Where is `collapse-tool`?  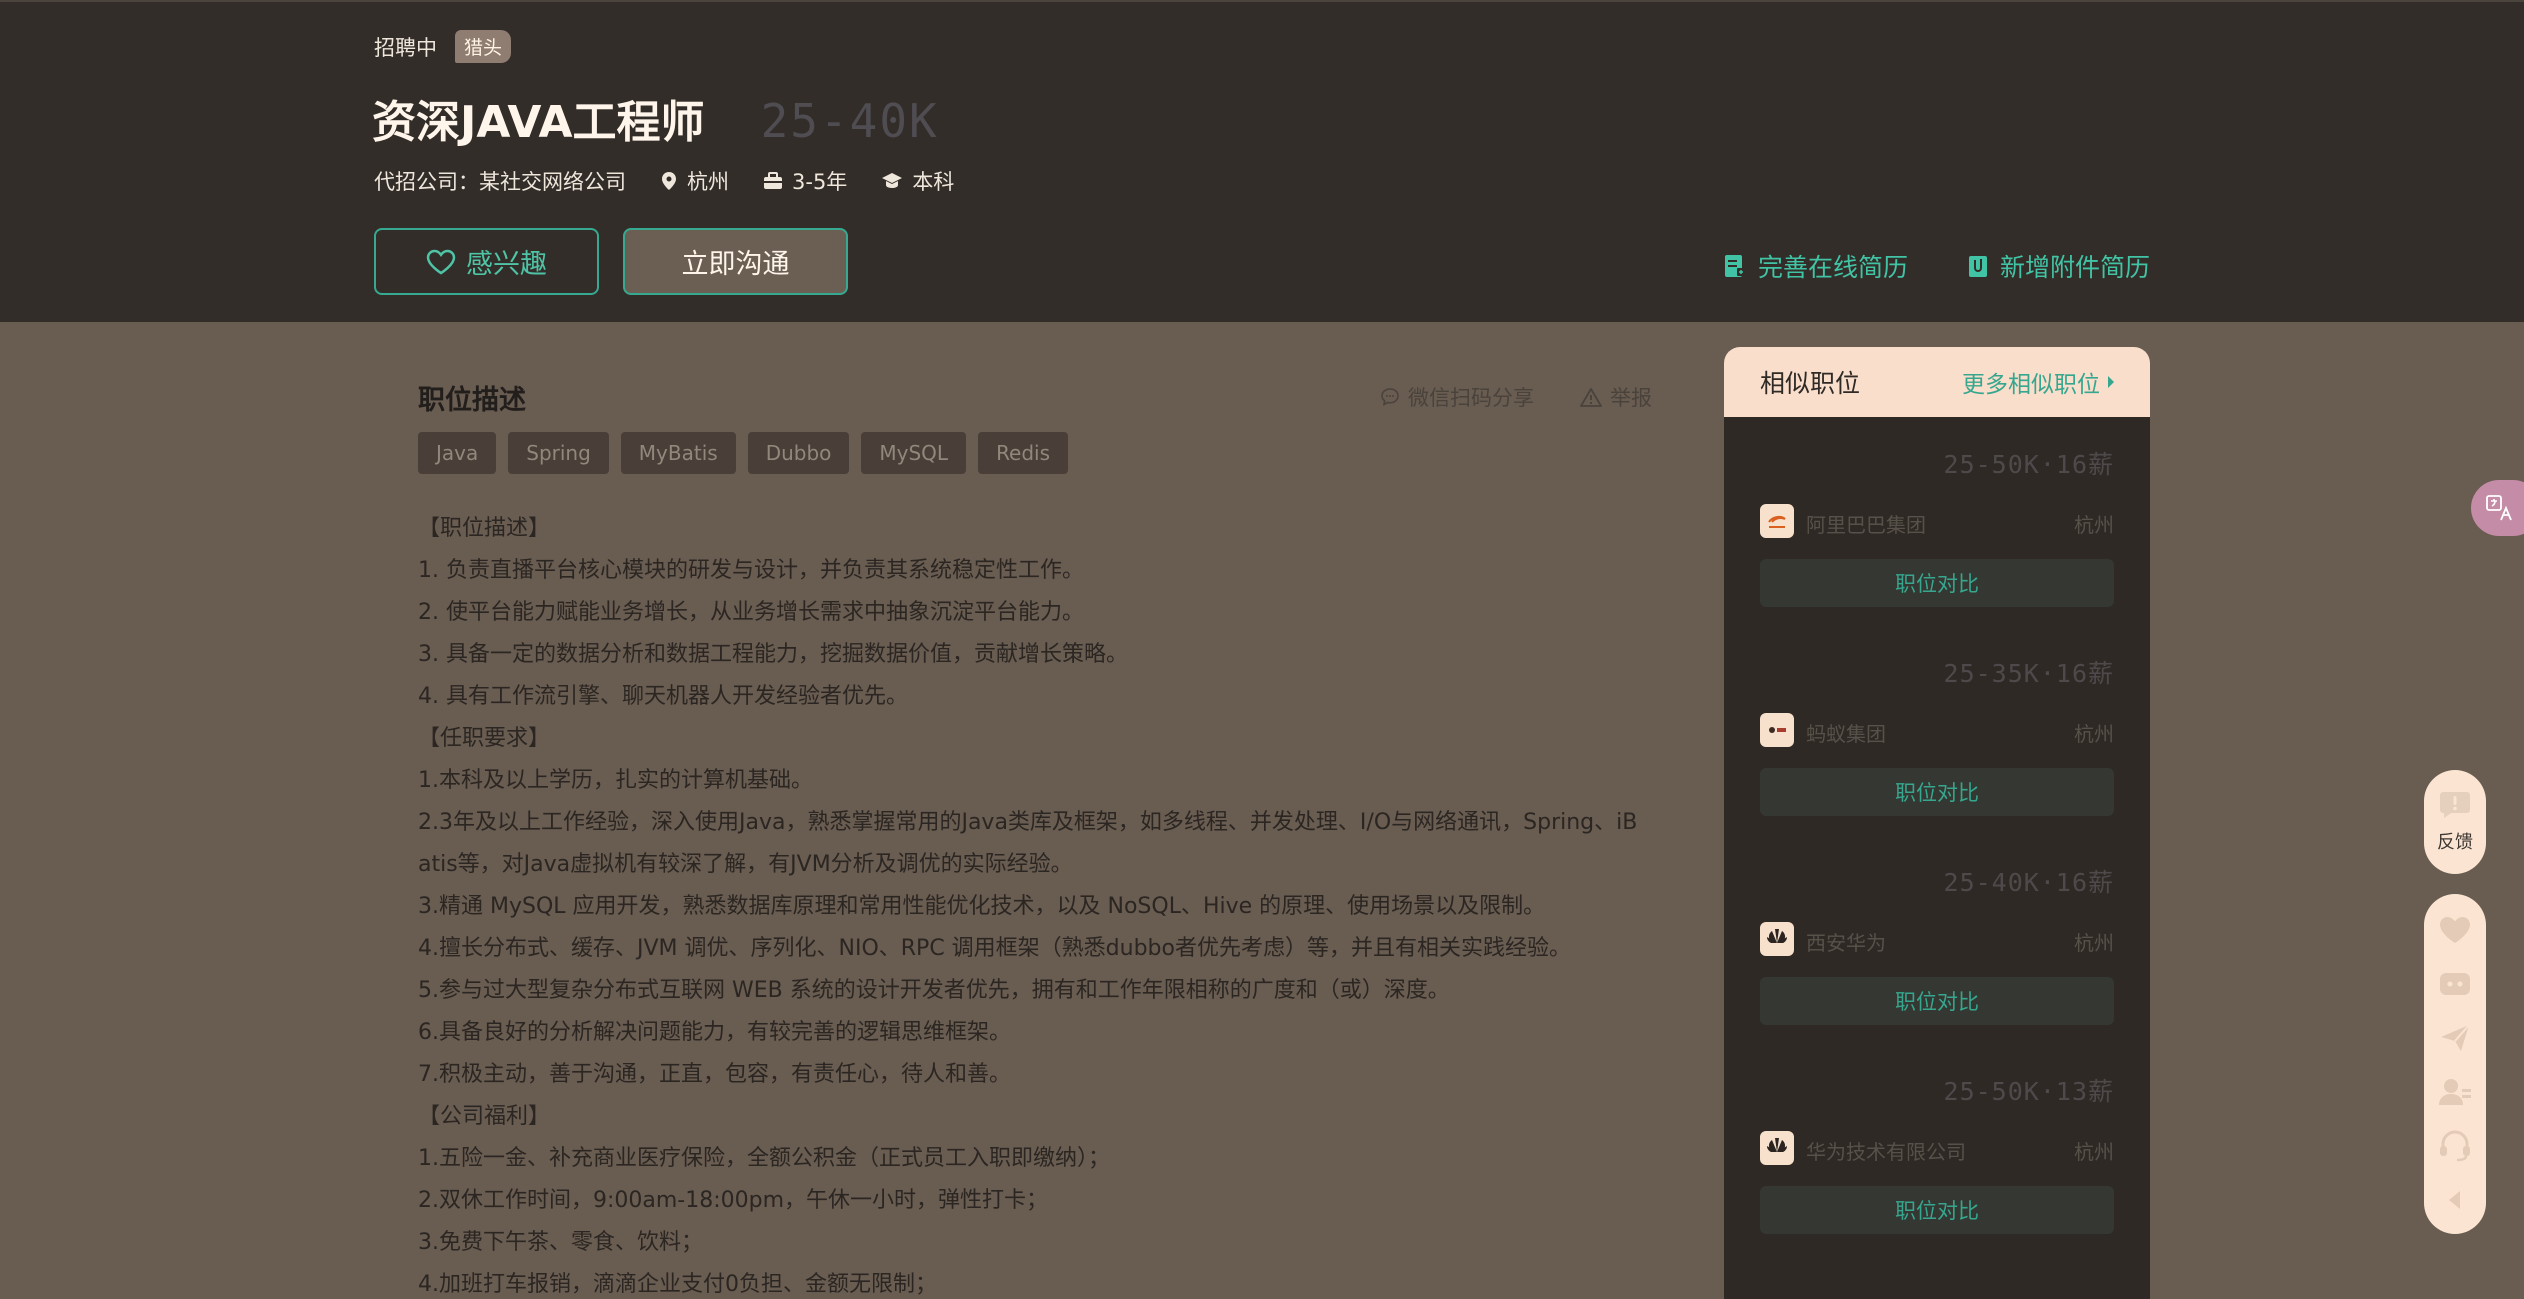
collapse-tool is located at coordinates (2455, 1199).